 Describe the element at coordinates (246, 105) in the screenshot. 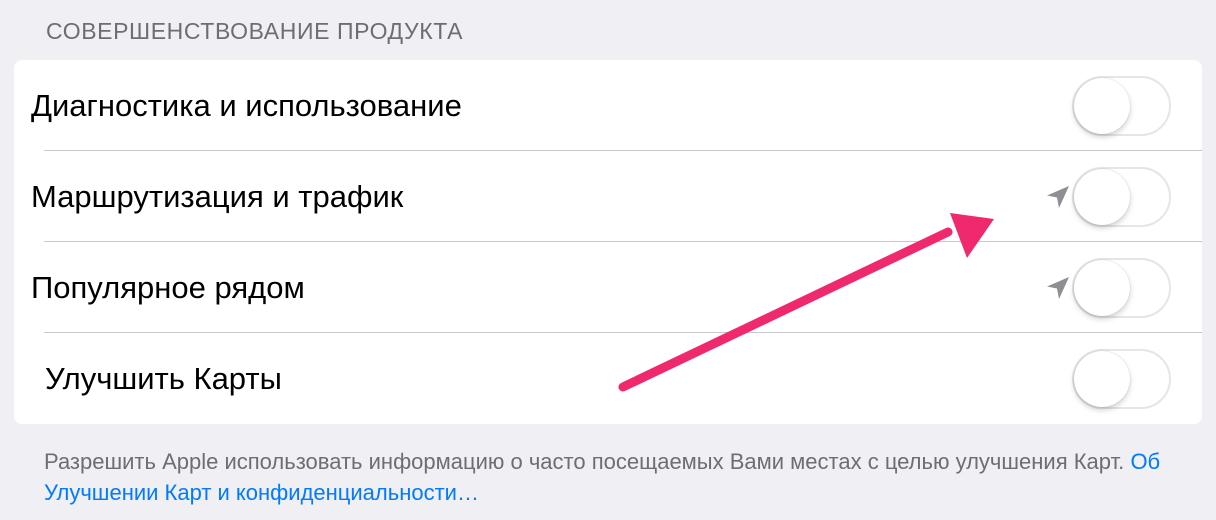

I see `row-label: Диагностика и использование` at that location.